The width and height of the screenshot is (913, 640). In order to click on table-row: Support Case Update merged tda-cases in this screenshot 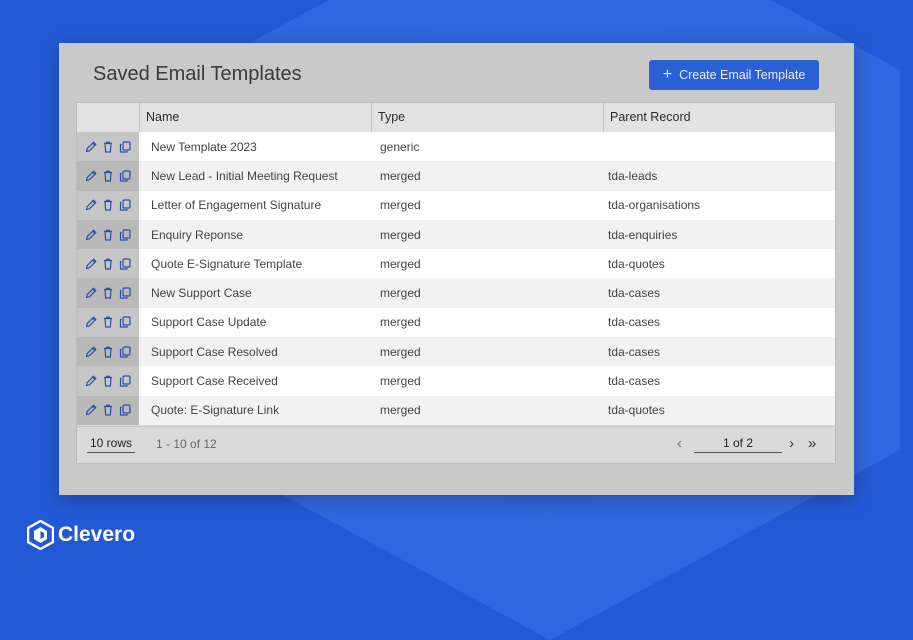, I will do `click(456, 322)`.